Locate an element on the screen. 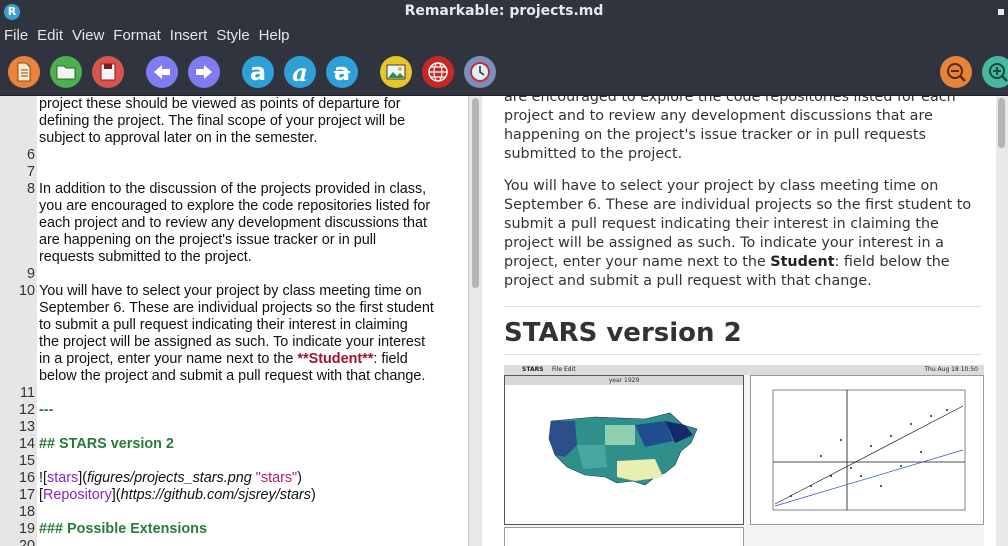  menu-help: Help is located at coordinates (278, 36).